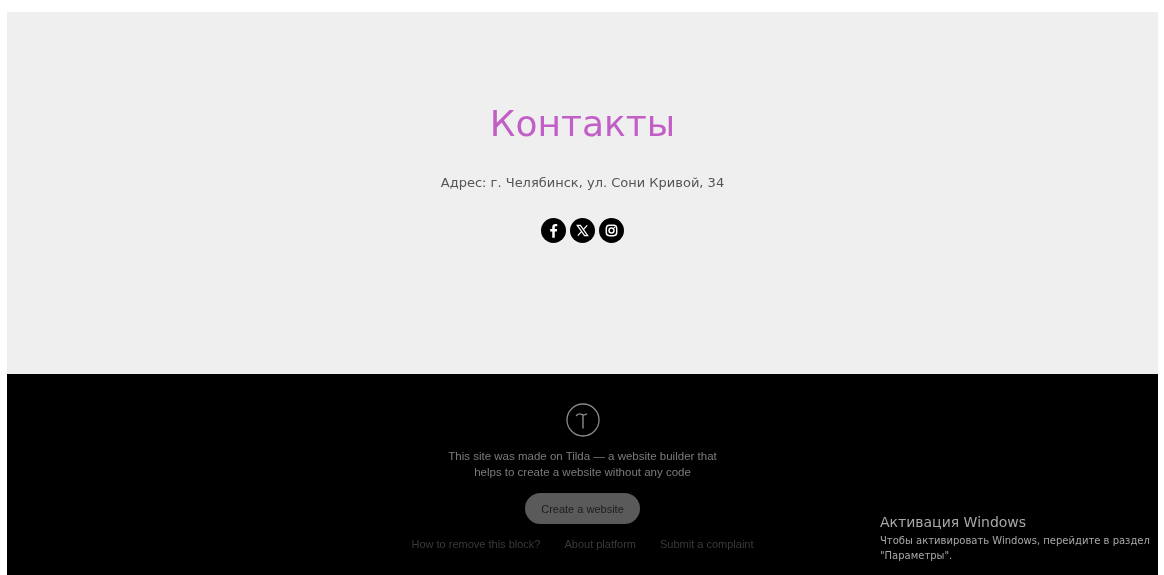 The width and height of the screenshot is (1164, 575). I want to click on x-logo-icon, so click(582, 230).